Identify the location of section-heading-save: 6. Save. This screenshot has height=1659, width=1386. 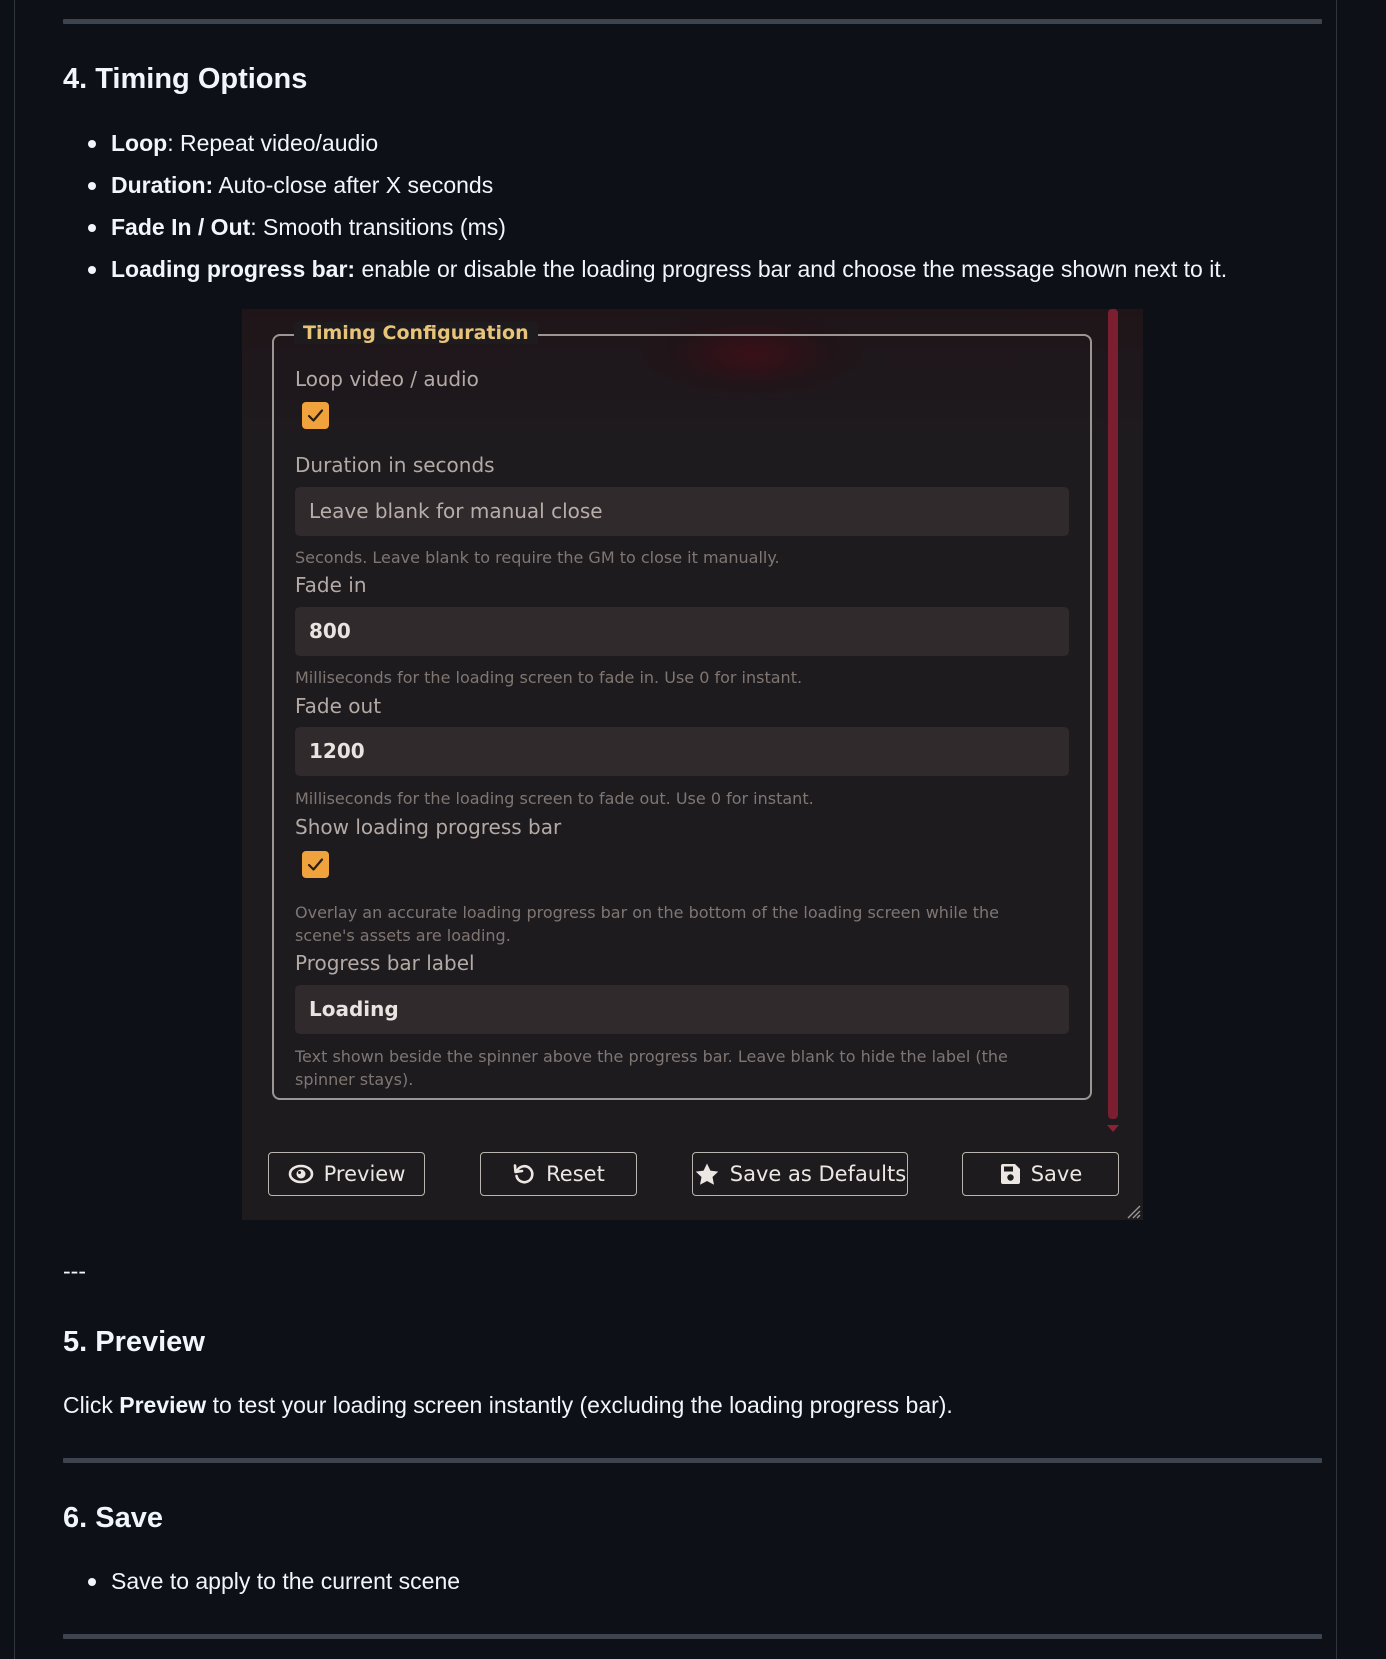
(113, 1518).